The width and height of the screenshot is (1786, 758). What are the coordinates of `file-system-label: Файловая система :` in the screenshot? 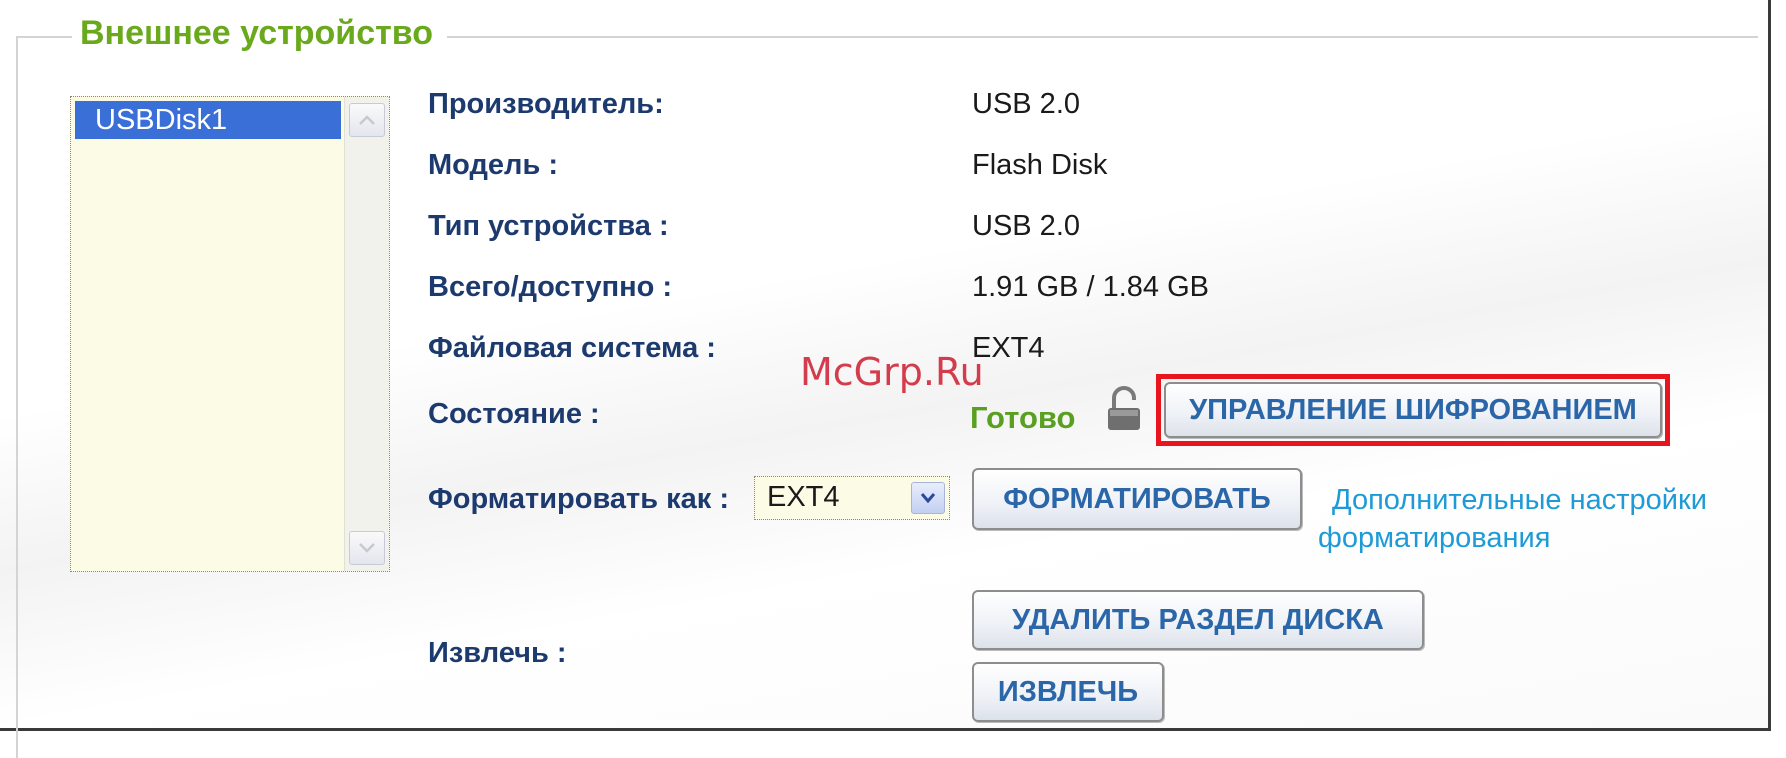 It's located at (572, 348).